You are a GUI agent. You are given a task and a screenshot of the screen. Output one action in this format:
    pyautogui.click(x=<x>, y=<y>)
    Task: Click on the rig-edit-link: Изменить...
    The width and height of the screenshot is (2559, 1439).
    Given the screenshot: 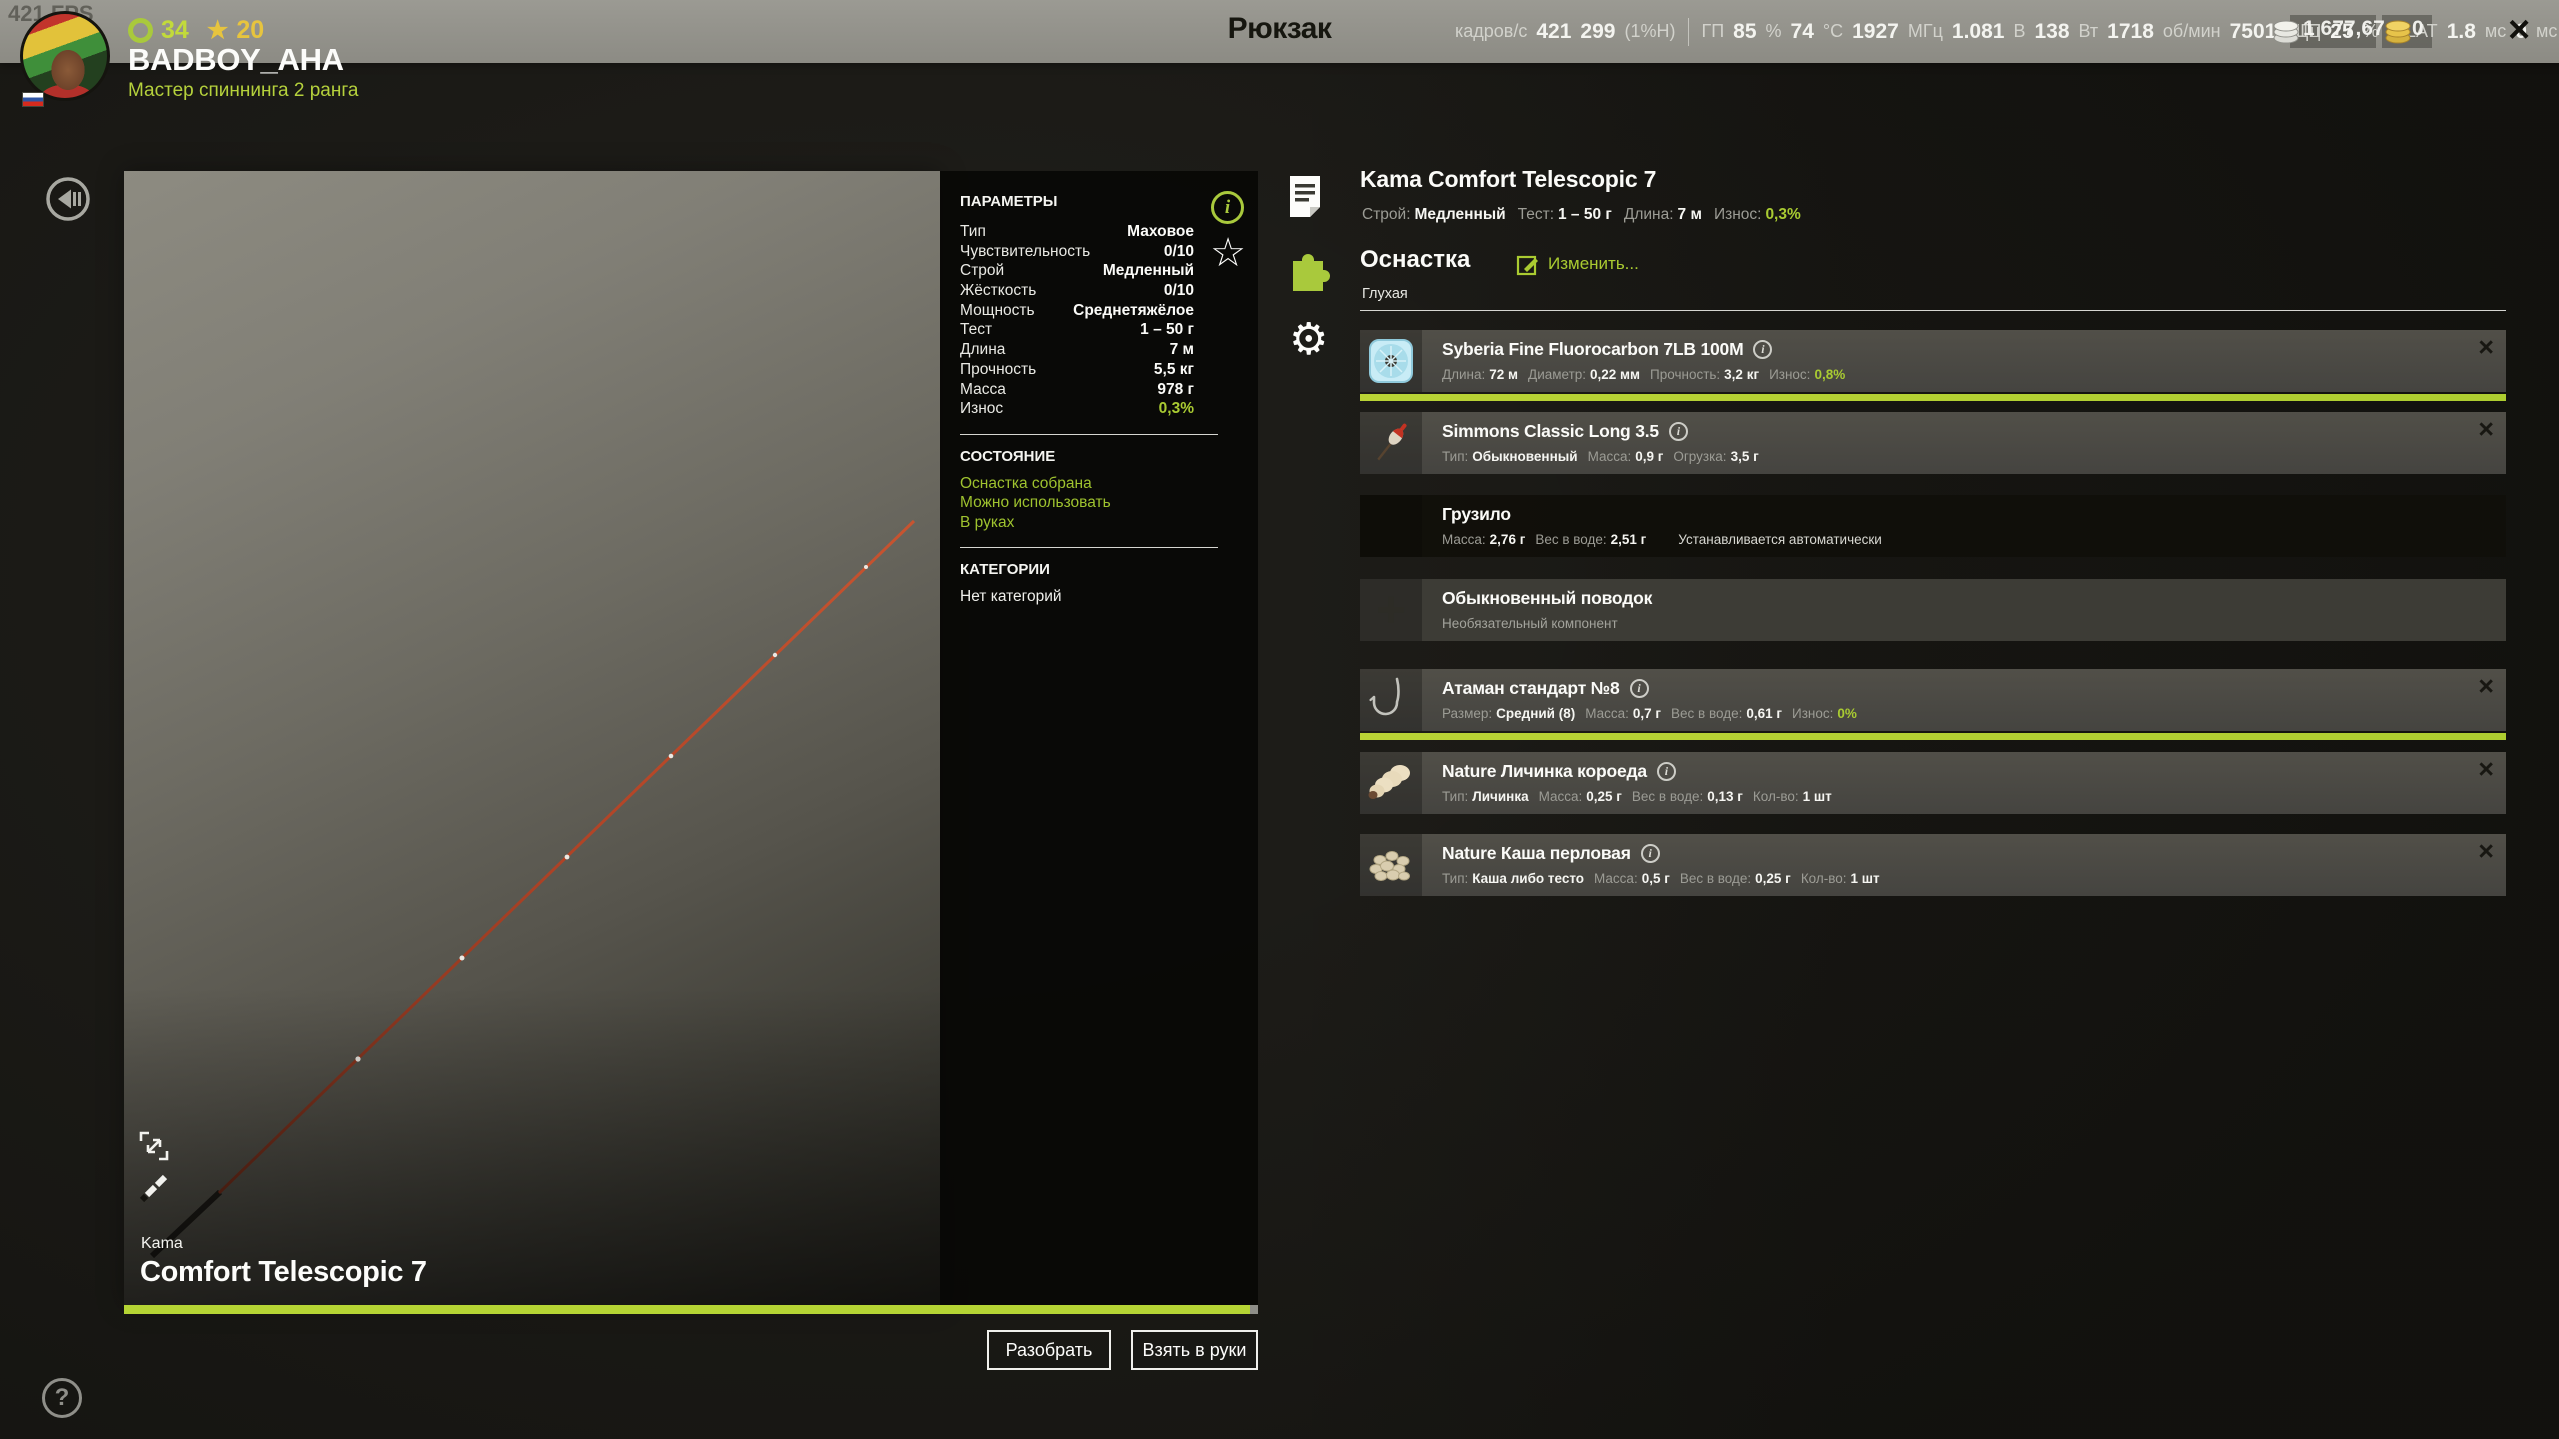 What is the action you would take?
    pyautogui.click(x=1577, y=264)
    